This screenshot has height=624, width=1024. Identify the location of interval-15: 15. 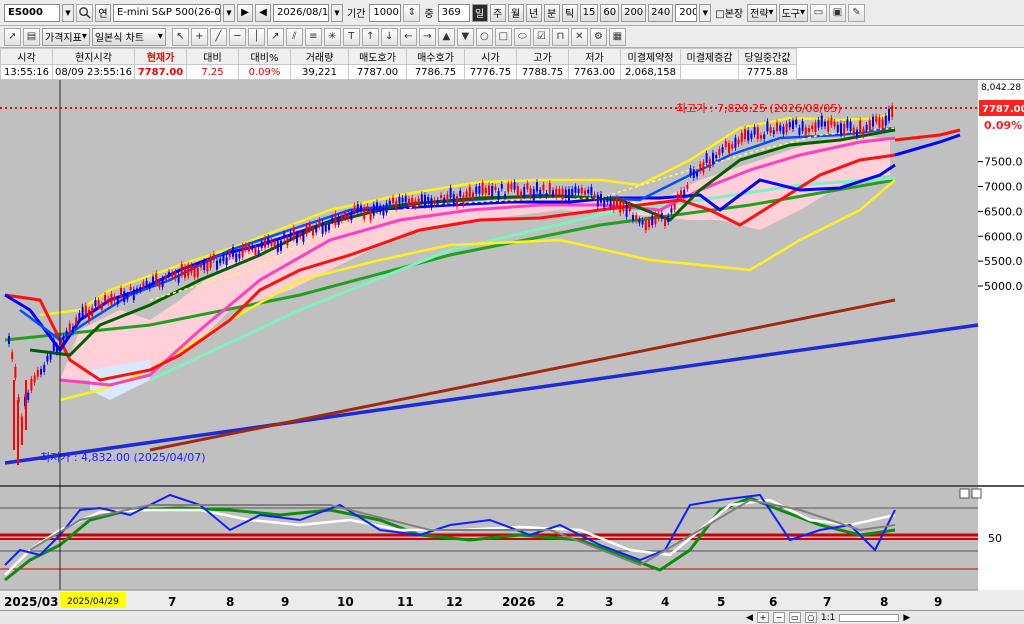
(589, 12).